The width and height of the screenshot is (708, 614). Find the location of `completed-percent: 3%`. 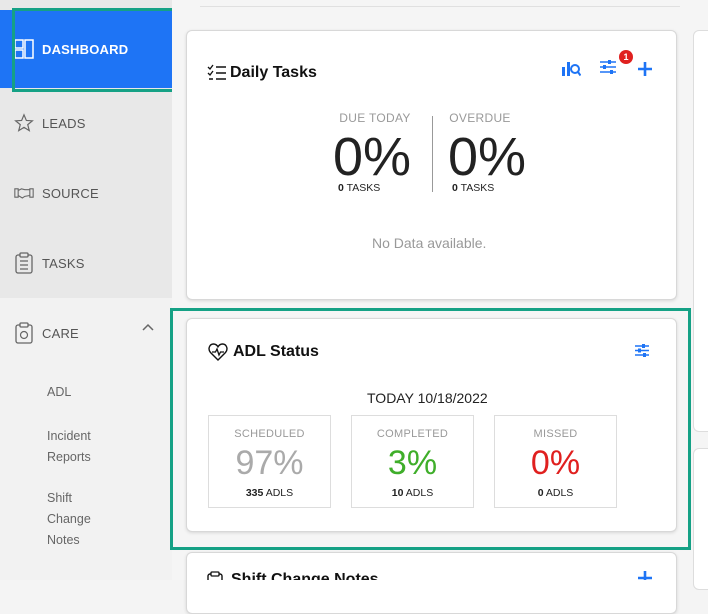

completed-percent: 3% is located at coordinates (412, 463).